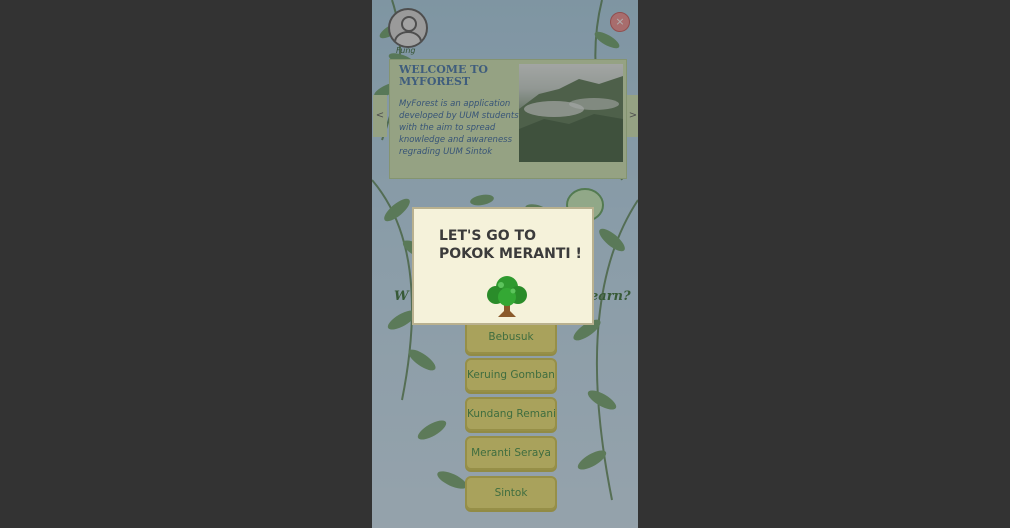 This screenshot has height=528, width=1010. What do you see at coordinates (507, 296) in the screenshot?
I see `tree-icon` at bounding box center [507, 296].